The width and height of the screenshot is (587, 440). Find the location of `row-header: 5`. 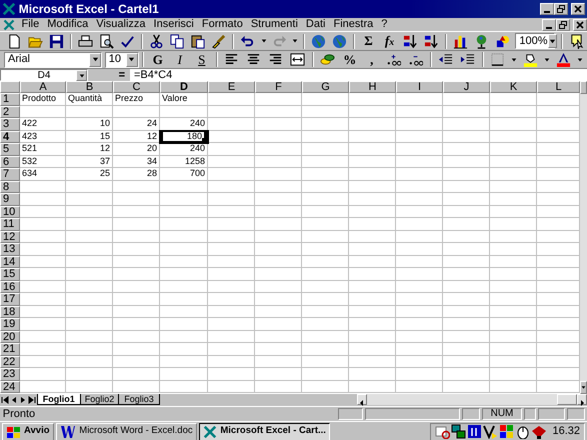

row-header: 5 is located at coordinates (10, 149).